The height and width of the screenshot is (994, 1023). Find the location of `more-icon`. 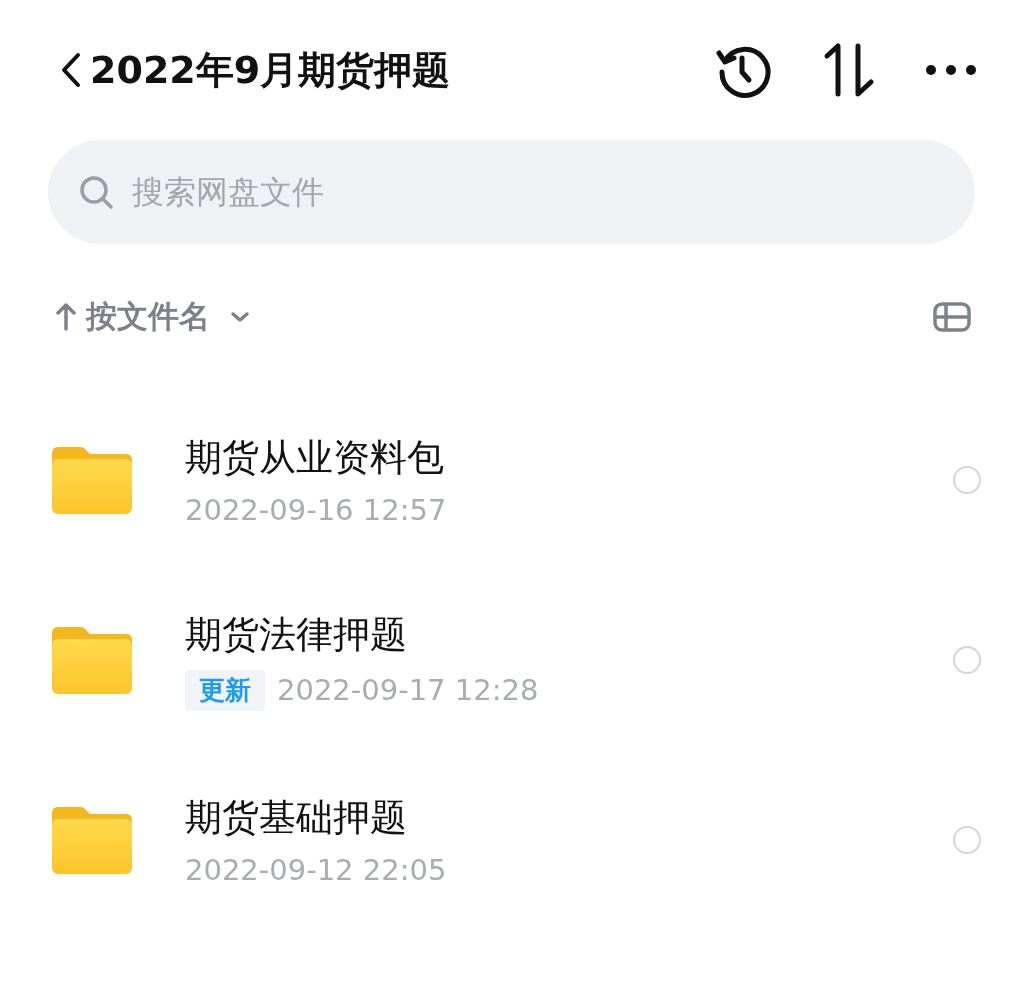

more-icon is located at coordinates (951, 70).